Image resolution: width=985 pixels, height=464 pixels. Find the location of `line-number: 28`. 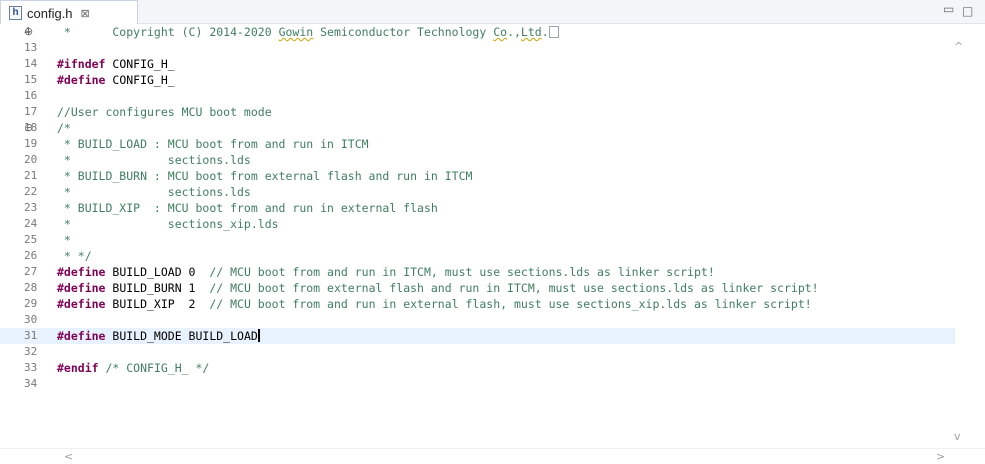

line-number: 28 is located at coordinates (31, 287).